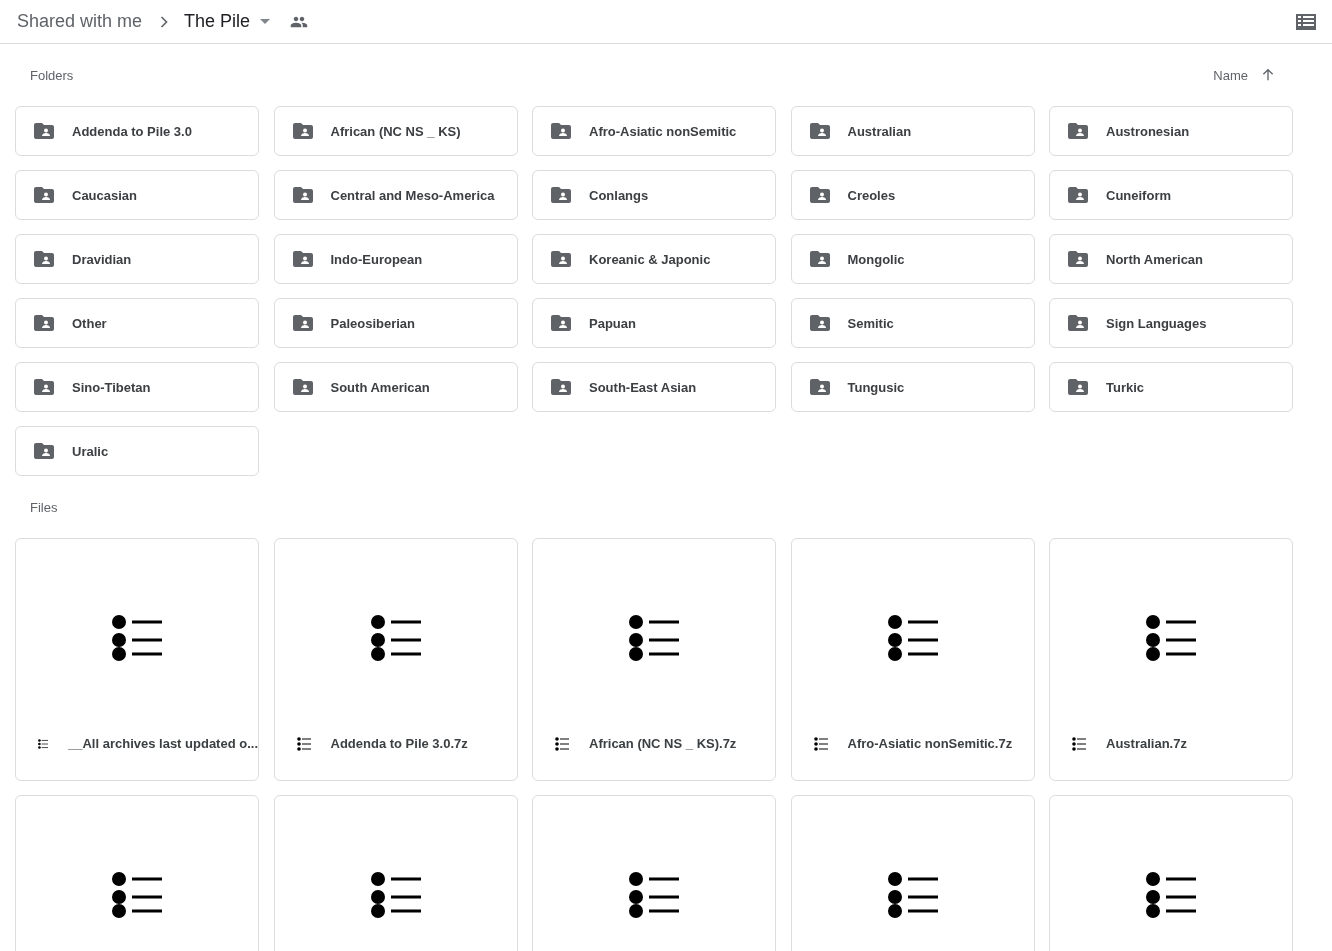 The image size is (1332, 951). I want to click on folder-name: Koreanic & Japonic, so click(650, 259).